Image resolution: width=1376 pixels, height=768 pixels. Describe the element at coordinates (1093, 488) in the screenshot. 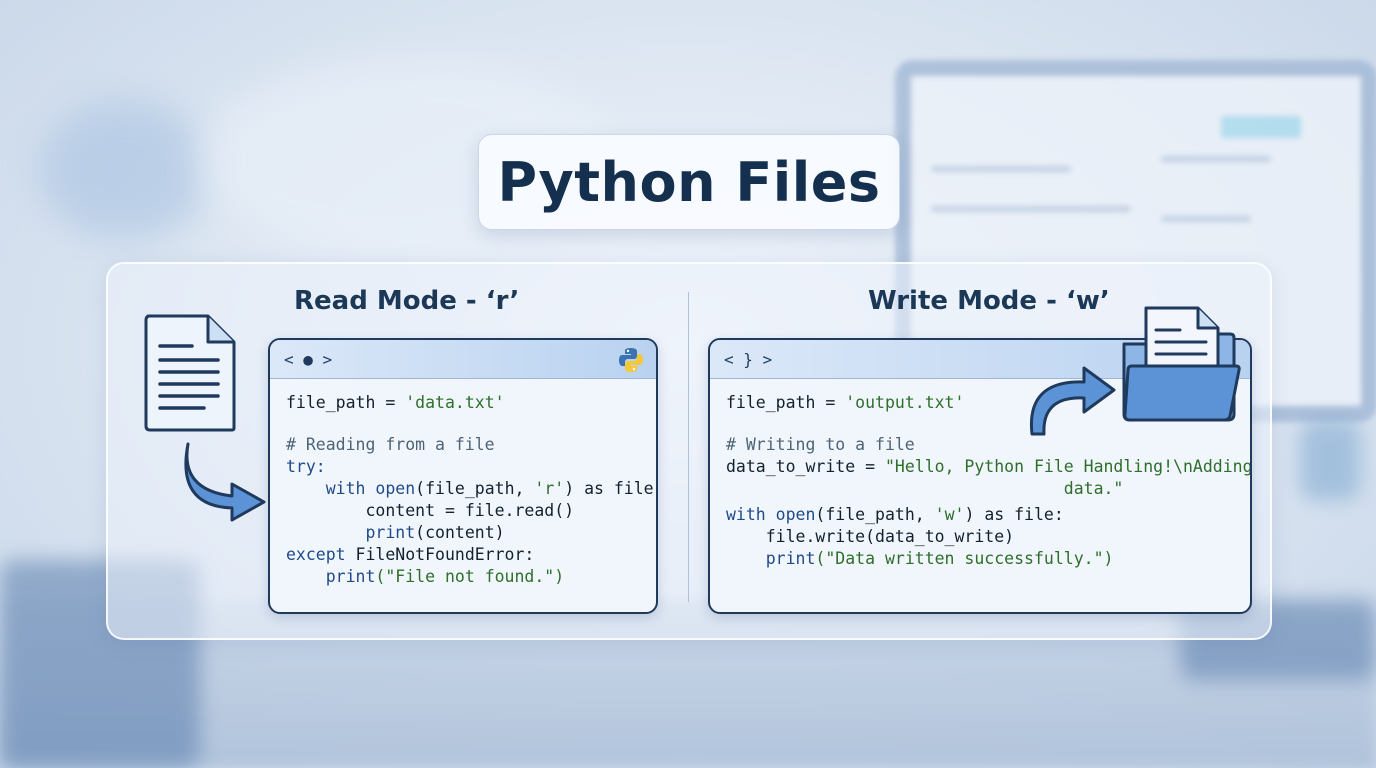

I see `code-line: data."` at that location.